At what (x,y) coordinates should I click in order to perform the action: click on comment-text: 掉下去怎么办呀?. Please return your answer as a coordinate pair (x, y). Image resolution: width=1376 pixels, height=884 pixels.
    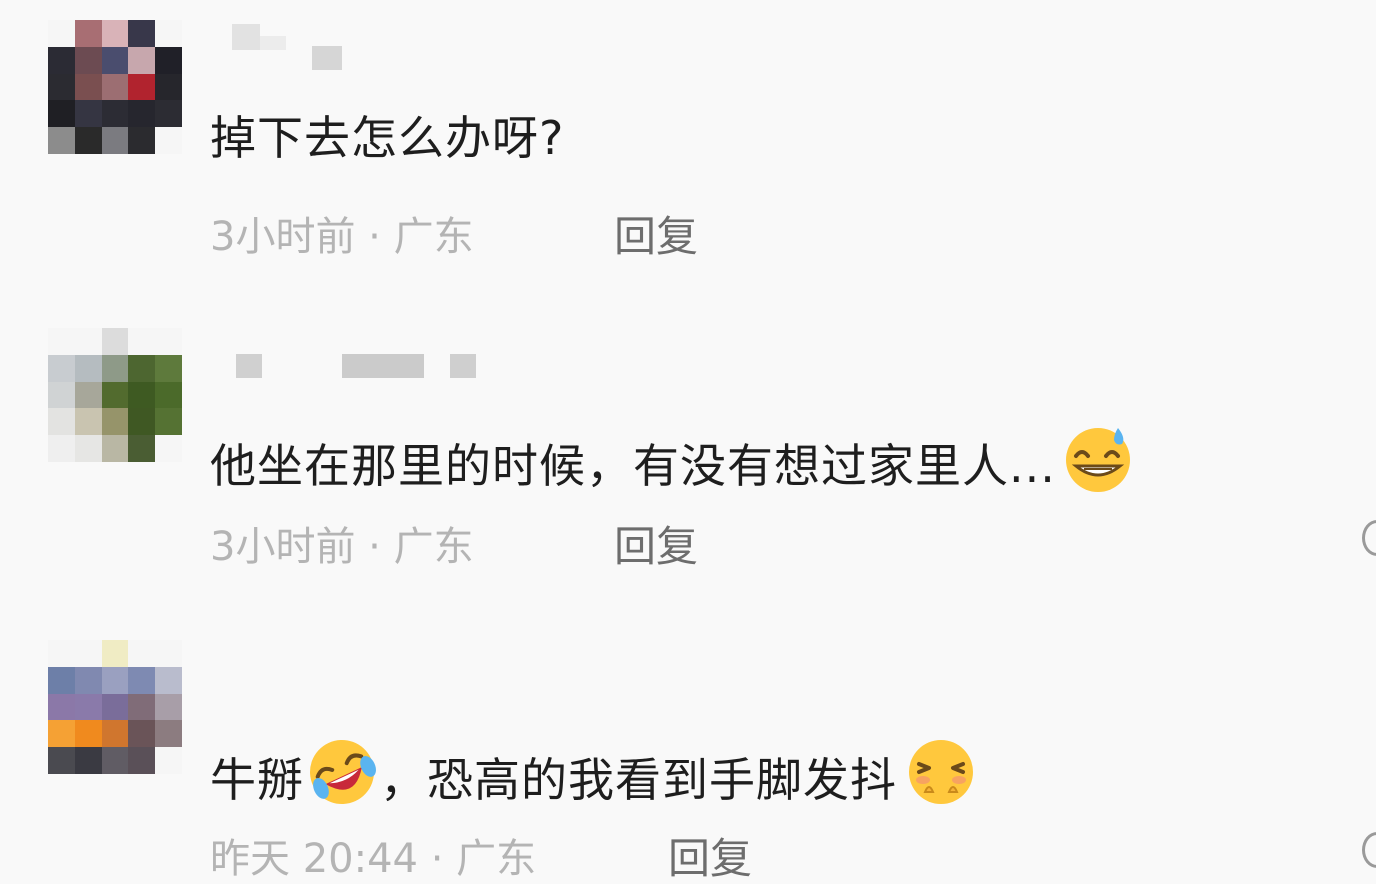
    Looking at the image, I should click on (387, 138).